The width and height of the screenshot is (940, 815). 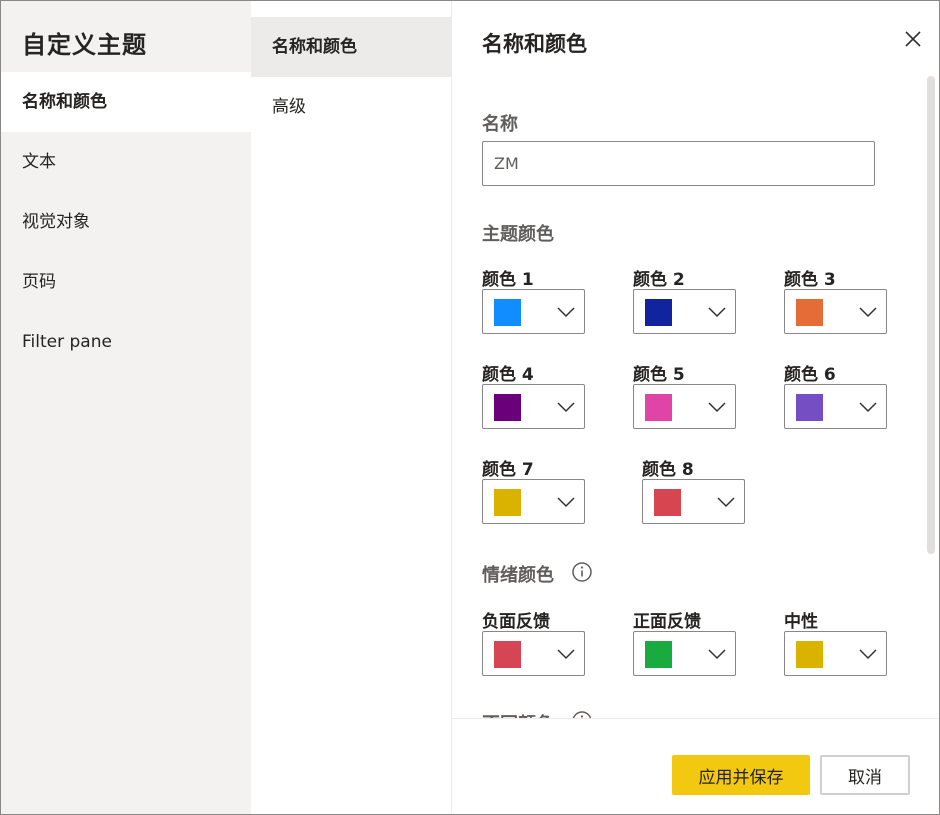 I want to click on left-nav-item-filter-pane: Filter pane, so click(x=126, y=342).